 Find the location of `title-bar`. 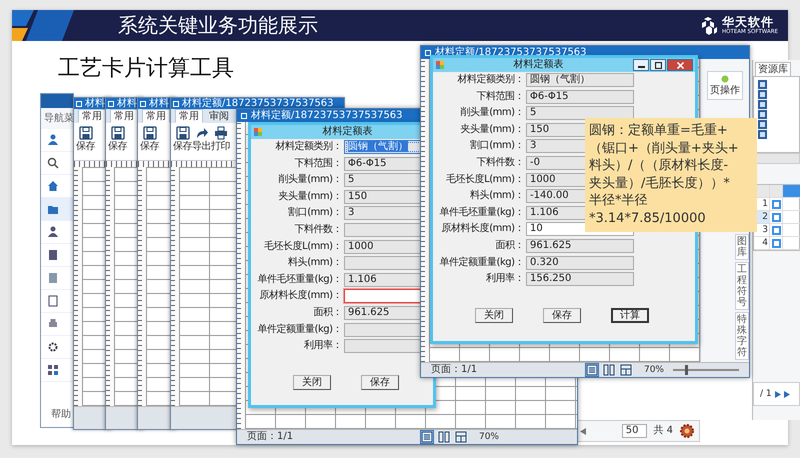

title-bar is located at coordinates (57, 101).